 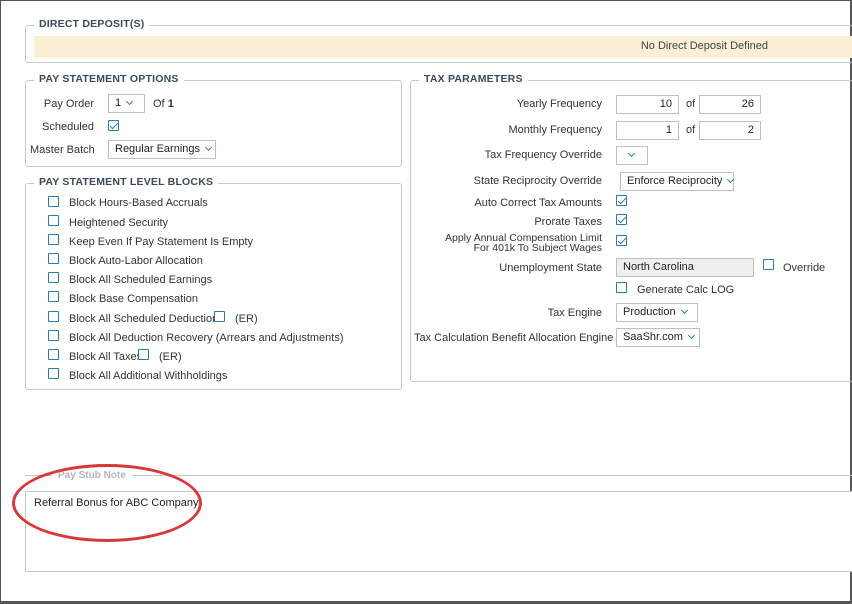 I want to click on auto-correct-label: Auto Correct Tax Amounts, so click(x=538, y=203).